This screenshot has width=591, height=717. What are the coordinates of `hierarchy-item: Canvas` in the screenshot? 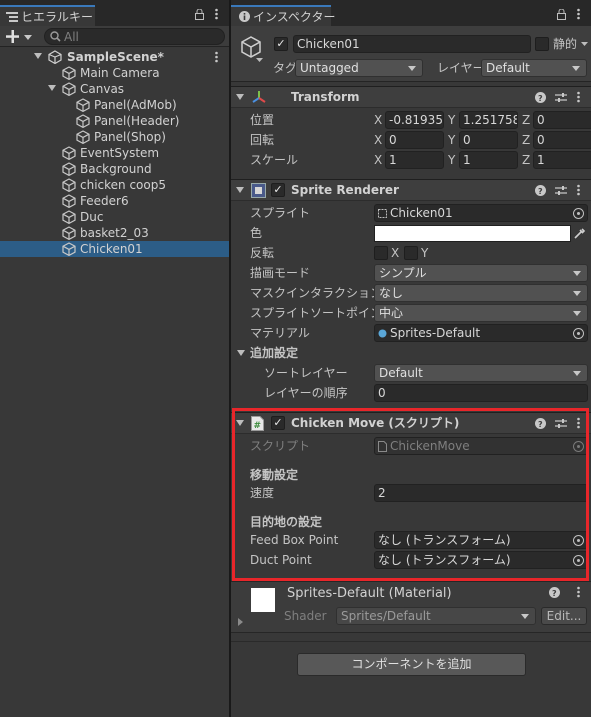 It's located at (114, 89).